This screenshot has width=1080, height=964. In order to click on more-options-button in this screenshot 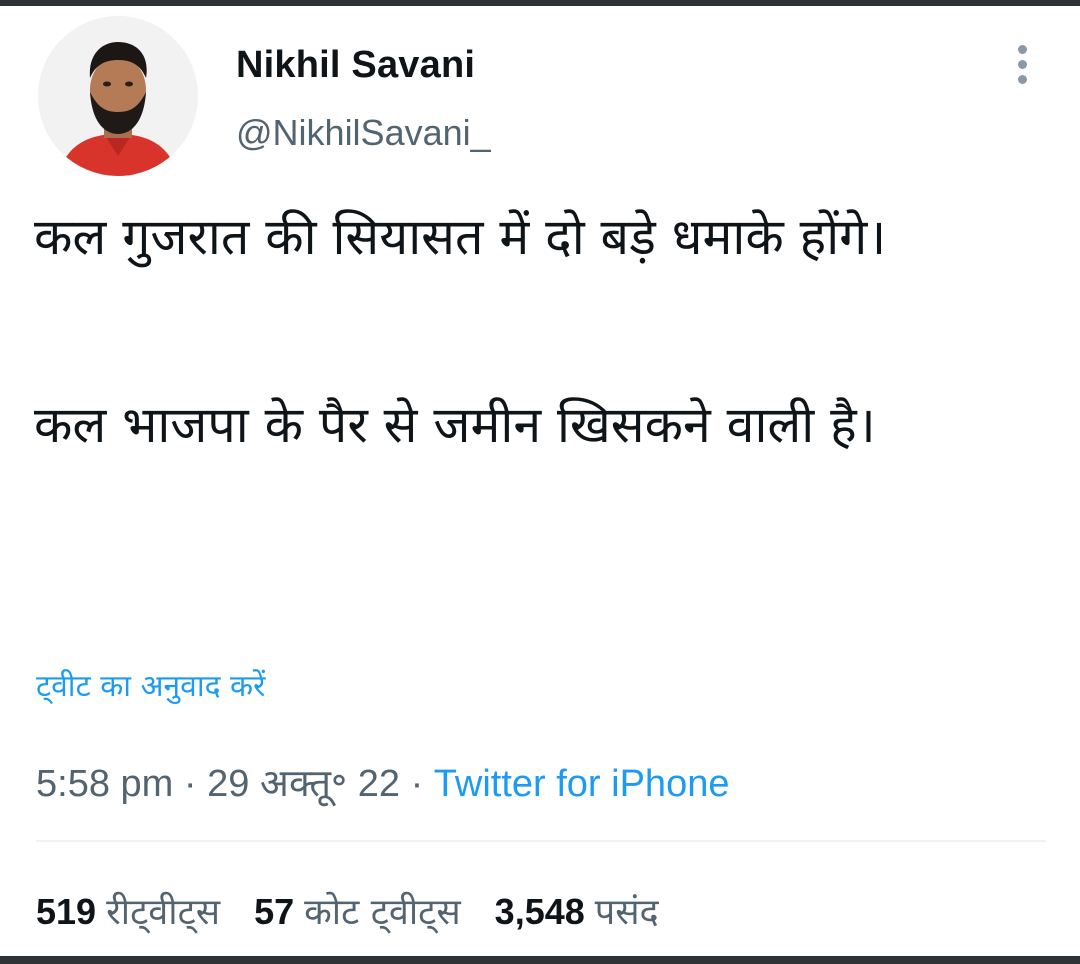, I will do `click(1022, 64)`.